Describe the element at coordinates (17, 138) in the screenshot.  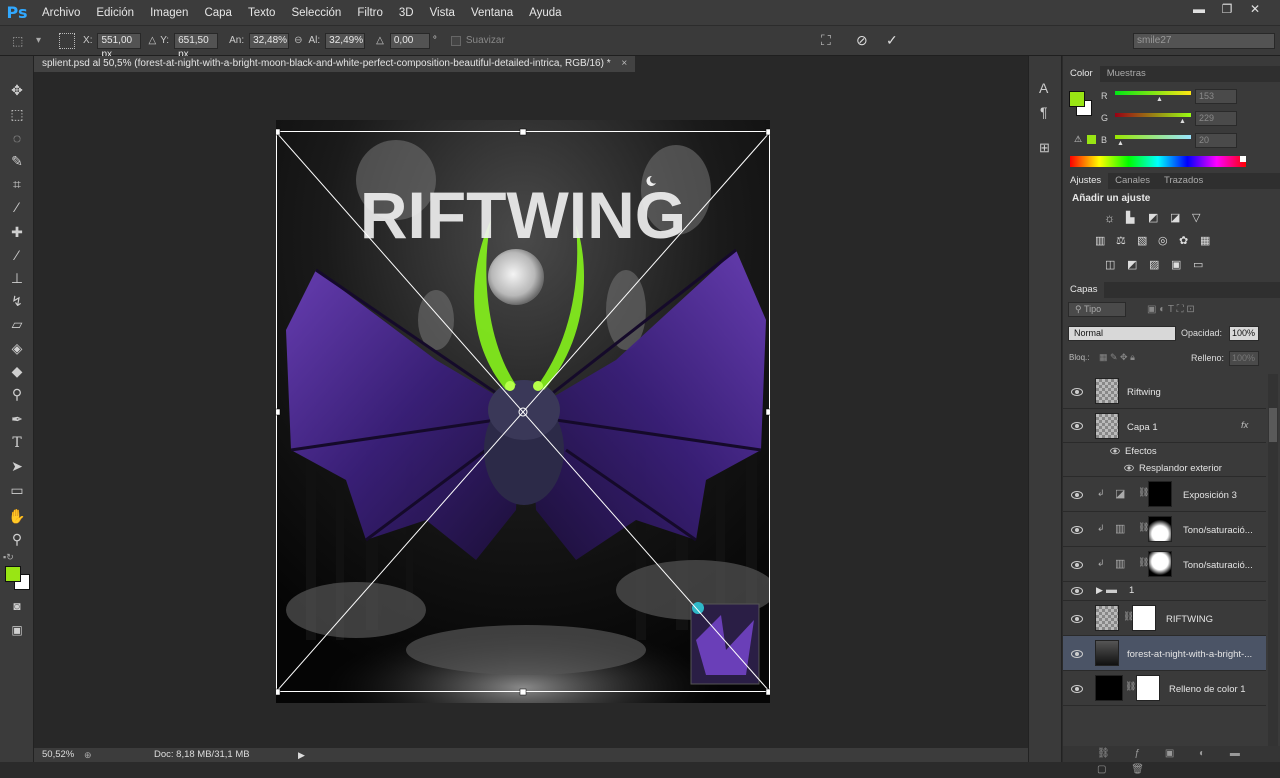
I see `lasso-tool-icon: ◌` at that location.